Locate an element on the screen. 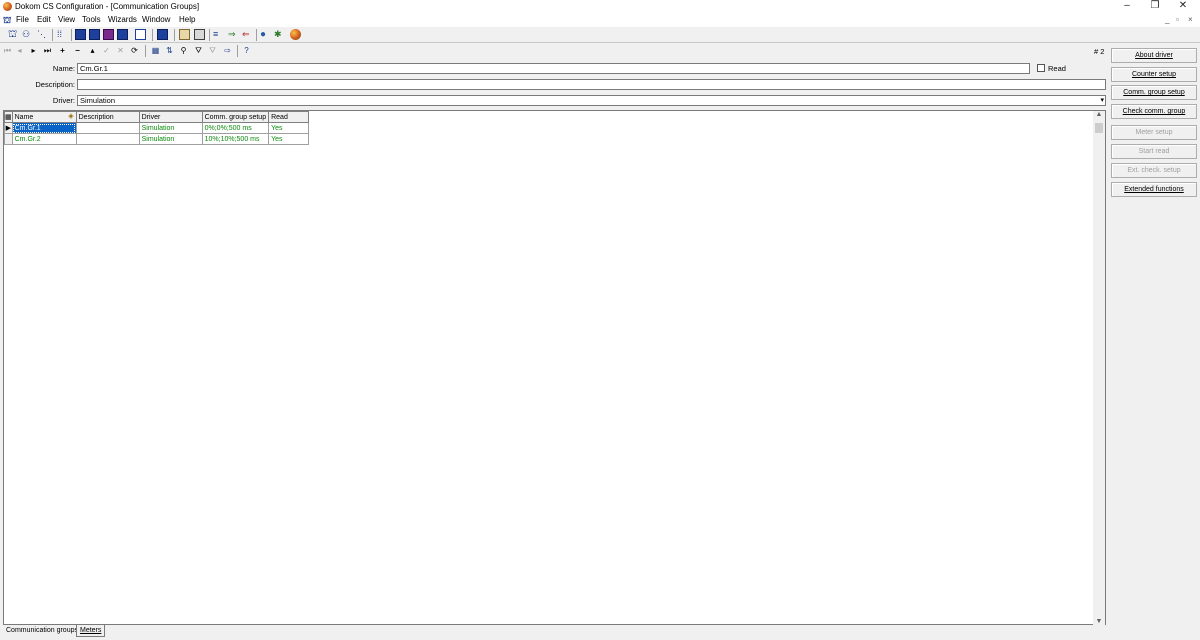 The height and width of the screenshot is (640, 1200). export-icon: ⇒ is located at coordinates (233, 34).